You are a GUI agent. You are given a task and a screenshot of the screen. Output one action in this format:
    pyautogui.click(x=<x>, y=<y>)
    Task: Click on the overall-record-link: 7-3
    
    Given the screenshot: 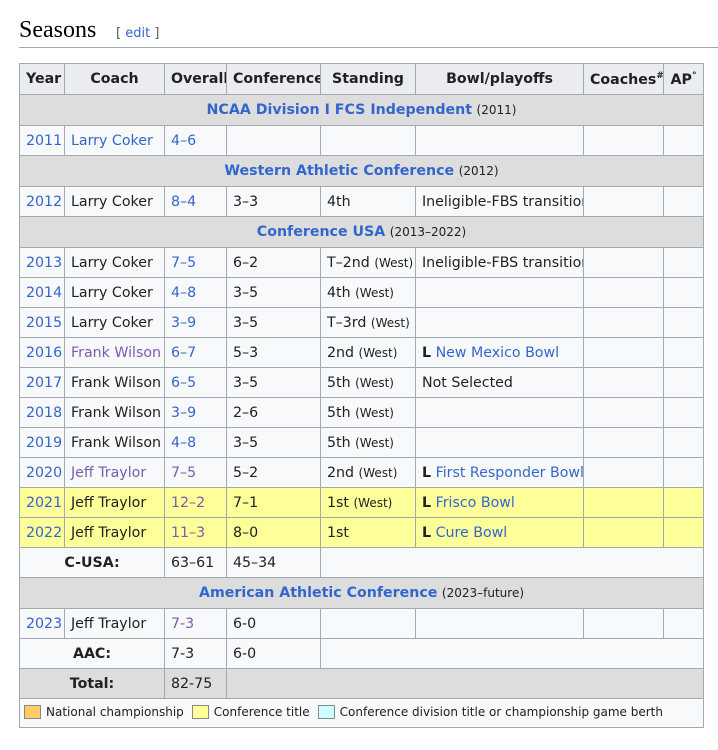 What is the action you would take?
    pyautogui.click(x=182, y=624)
    